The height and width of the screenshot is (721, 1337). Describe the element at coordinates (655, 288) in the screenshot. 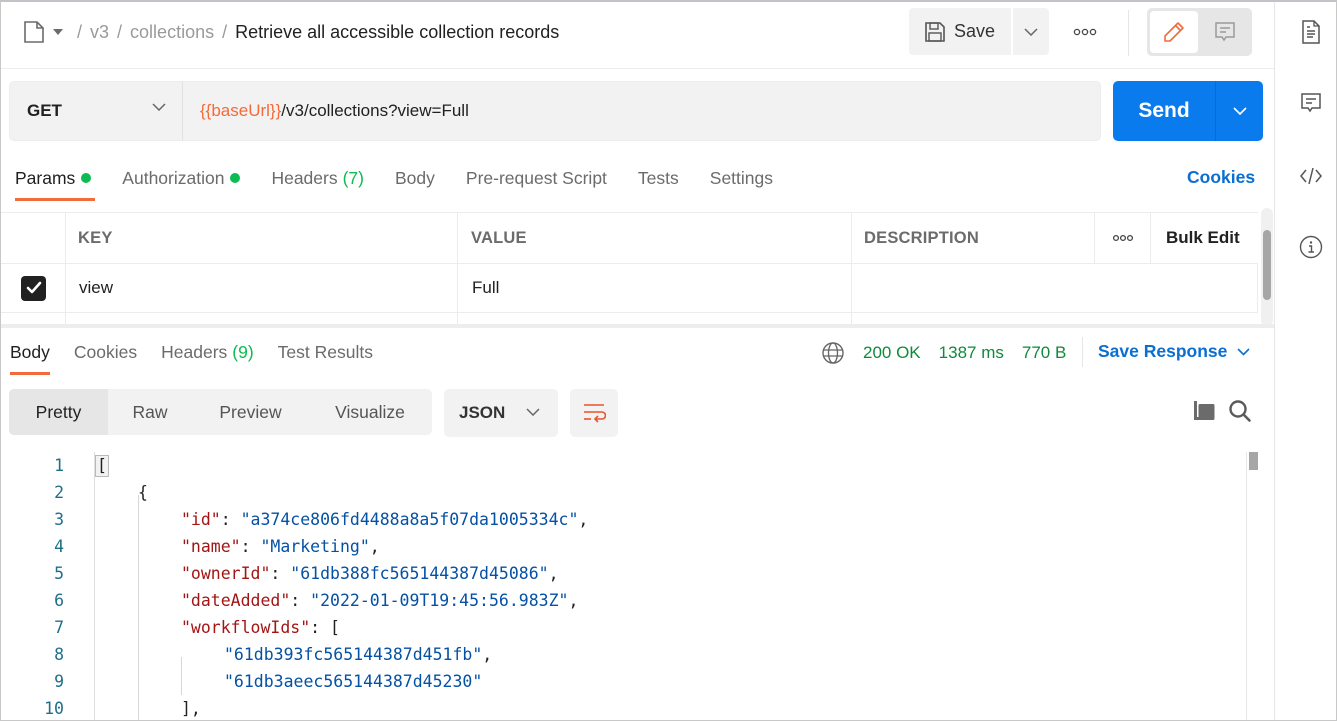

I see `param-value-input: Full` at that location.